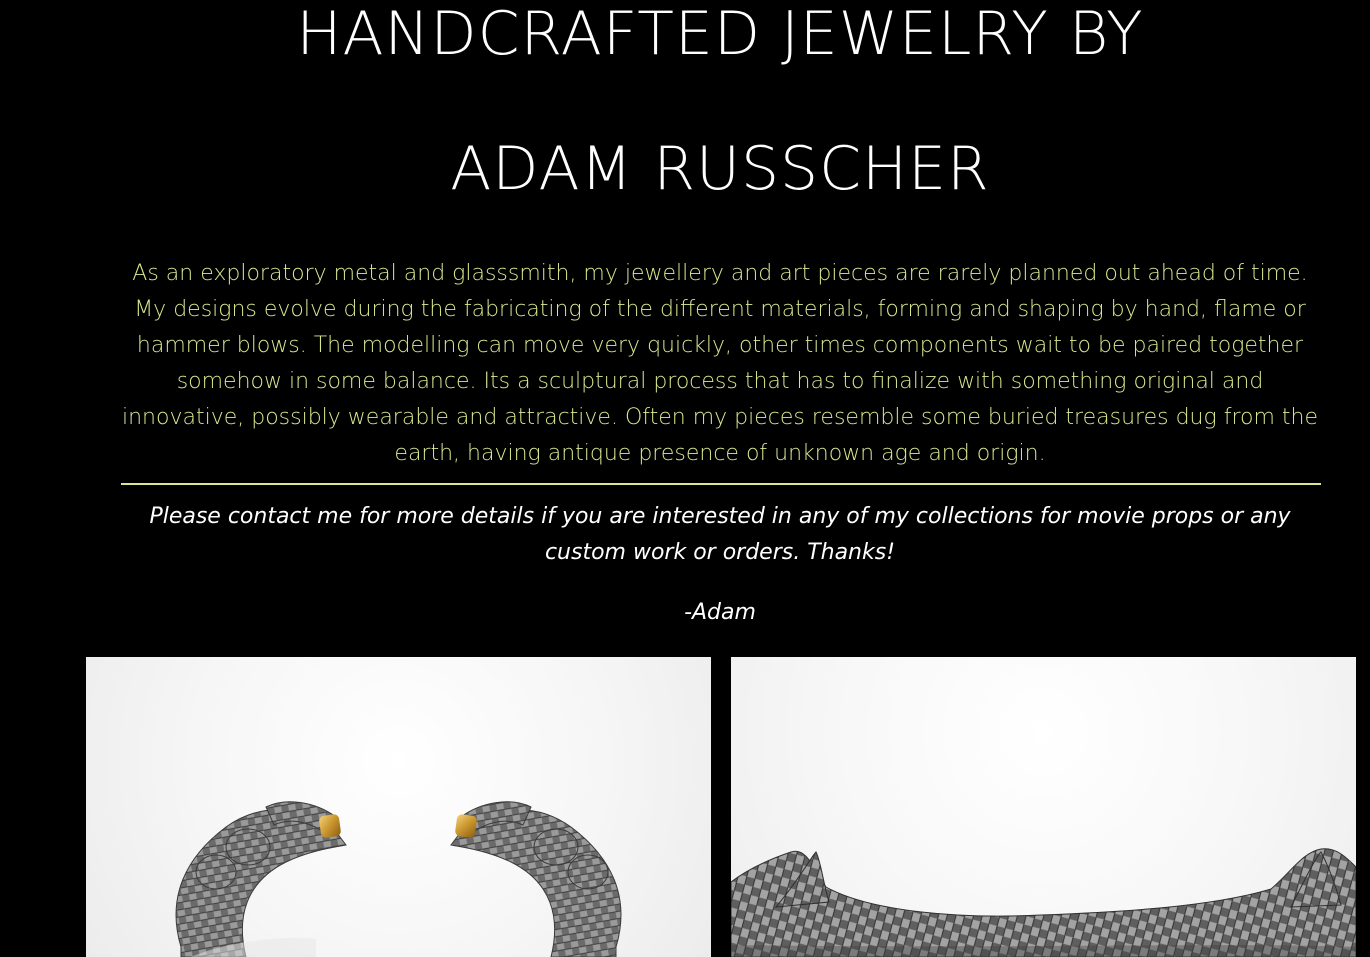  I want to click on signature: -Adam, so click(720, 612).